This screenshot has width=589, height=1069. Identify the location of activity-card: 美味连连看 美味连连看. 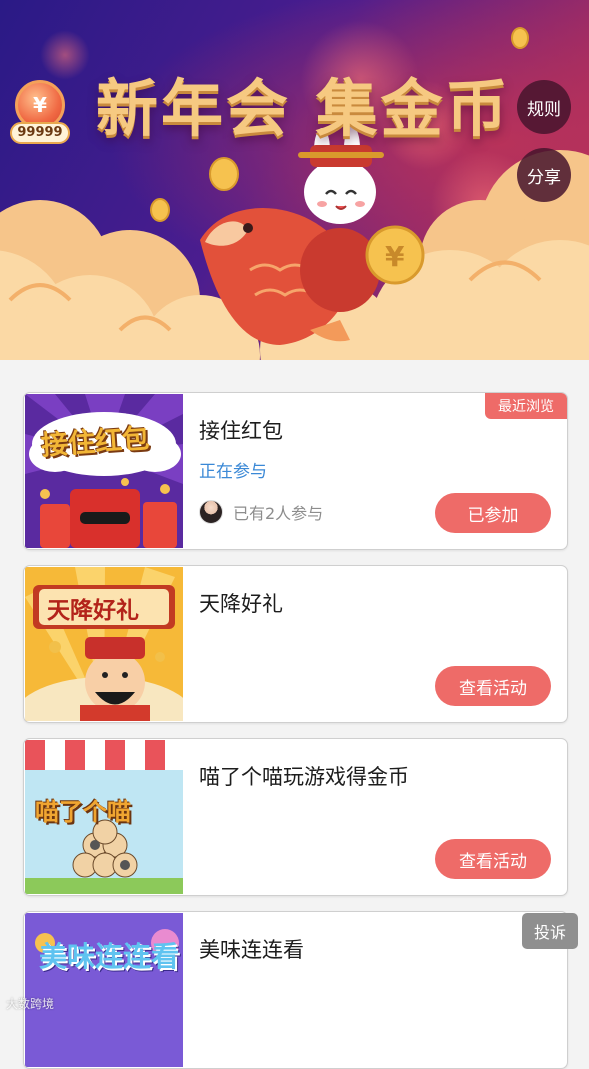
(295, 990).